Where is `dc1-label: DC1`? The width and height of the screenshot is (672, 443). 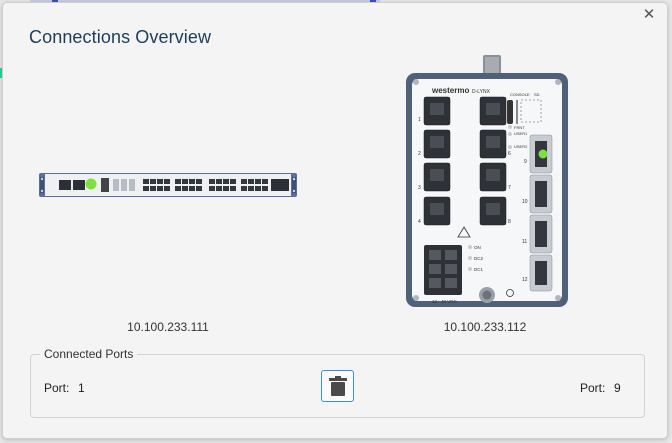 dc1-label: DC1 is located at coordinates (478, 269).